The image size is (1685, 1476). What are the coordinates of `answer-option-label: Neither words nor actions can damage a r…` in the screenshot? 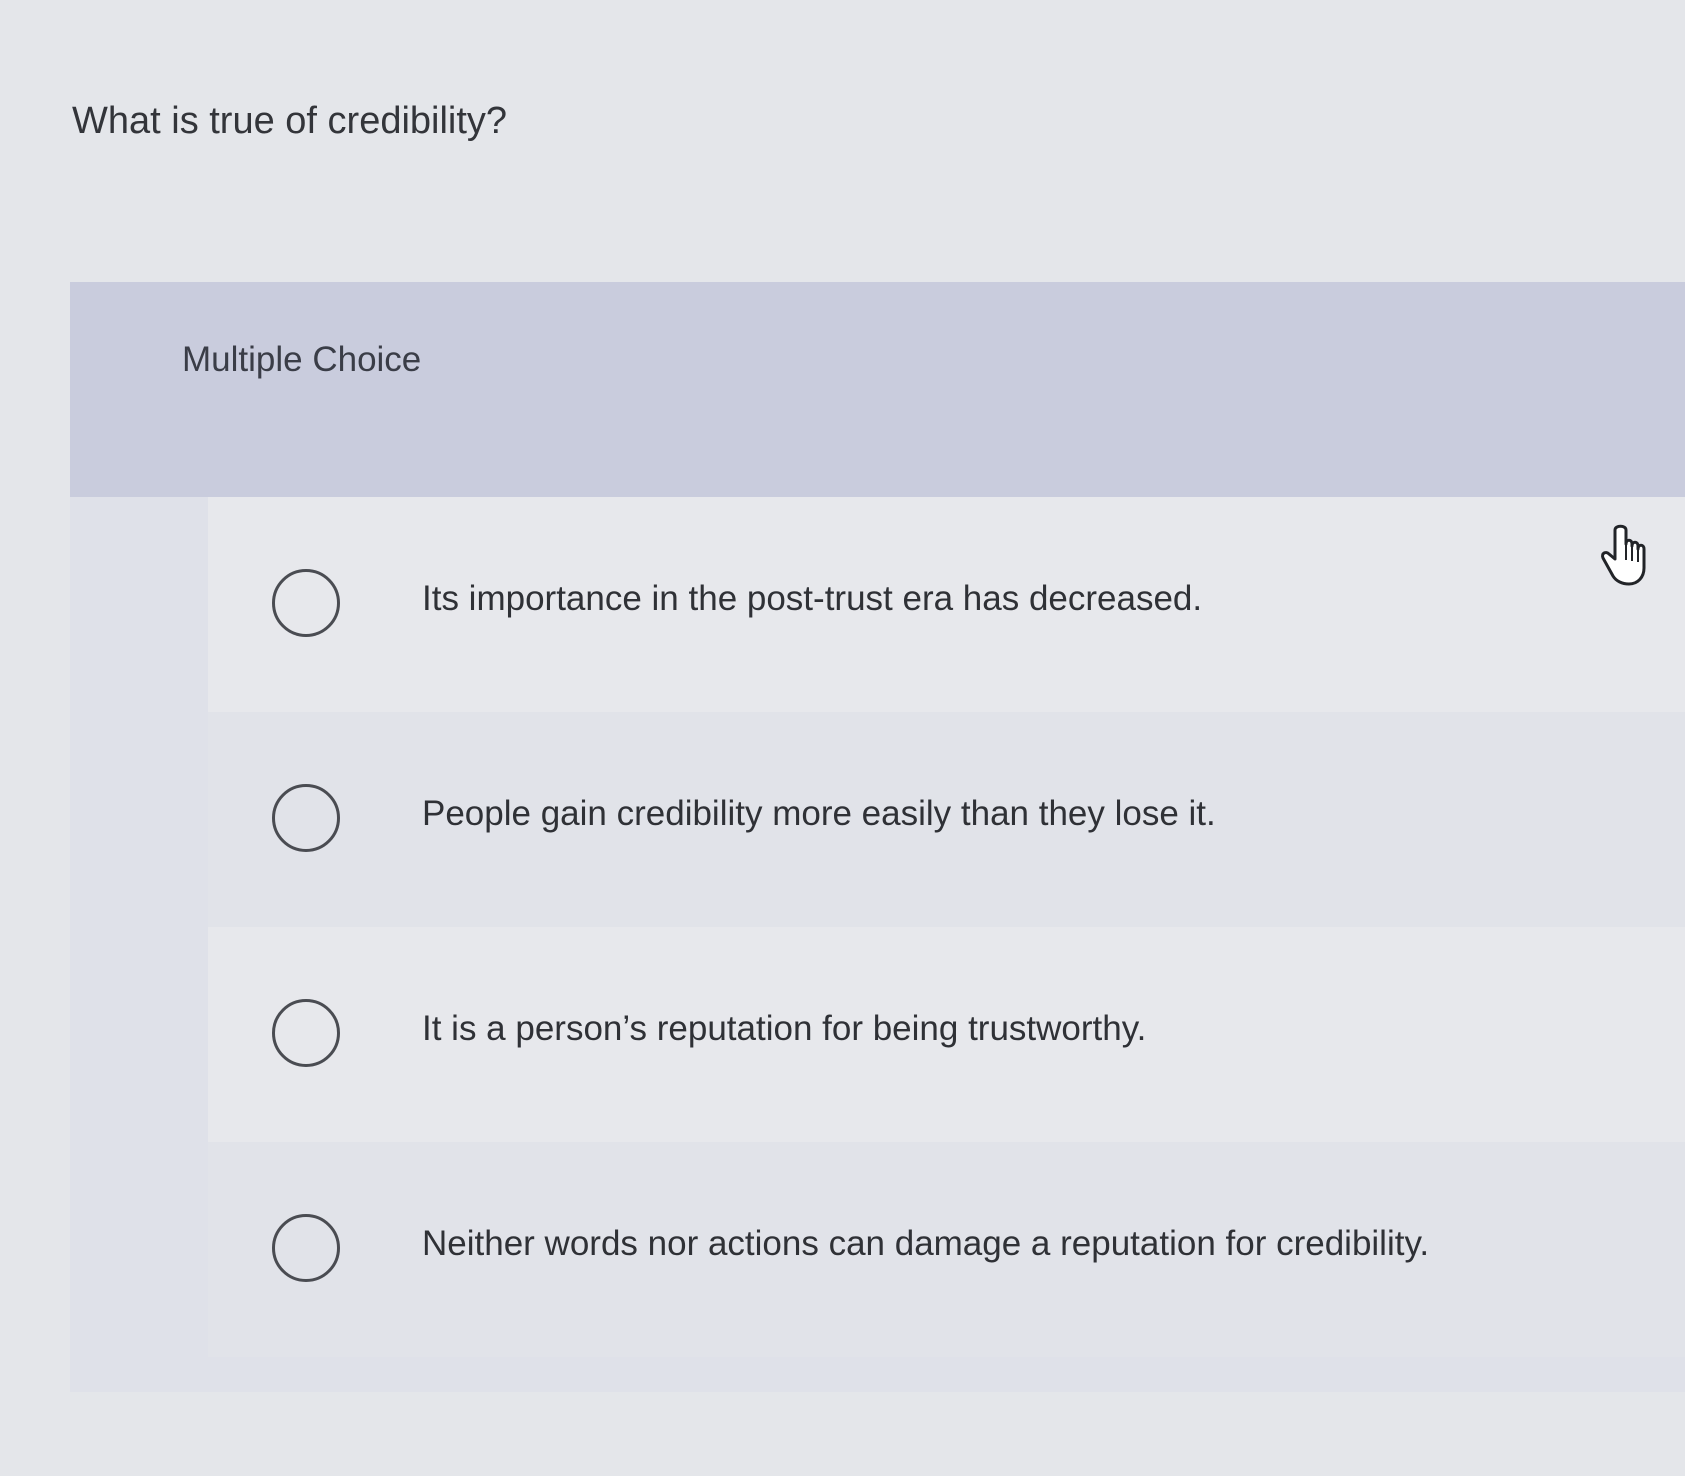 It's located at (925, 1244).